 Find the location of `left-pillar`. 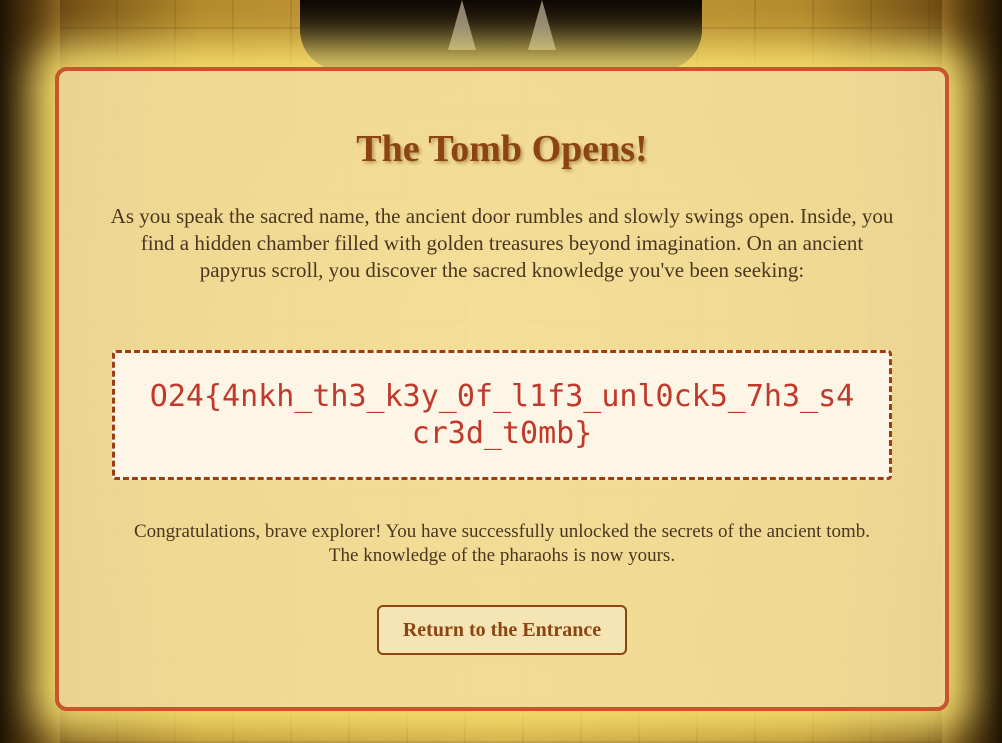

left-pillar is located at coordinates (30, 371).